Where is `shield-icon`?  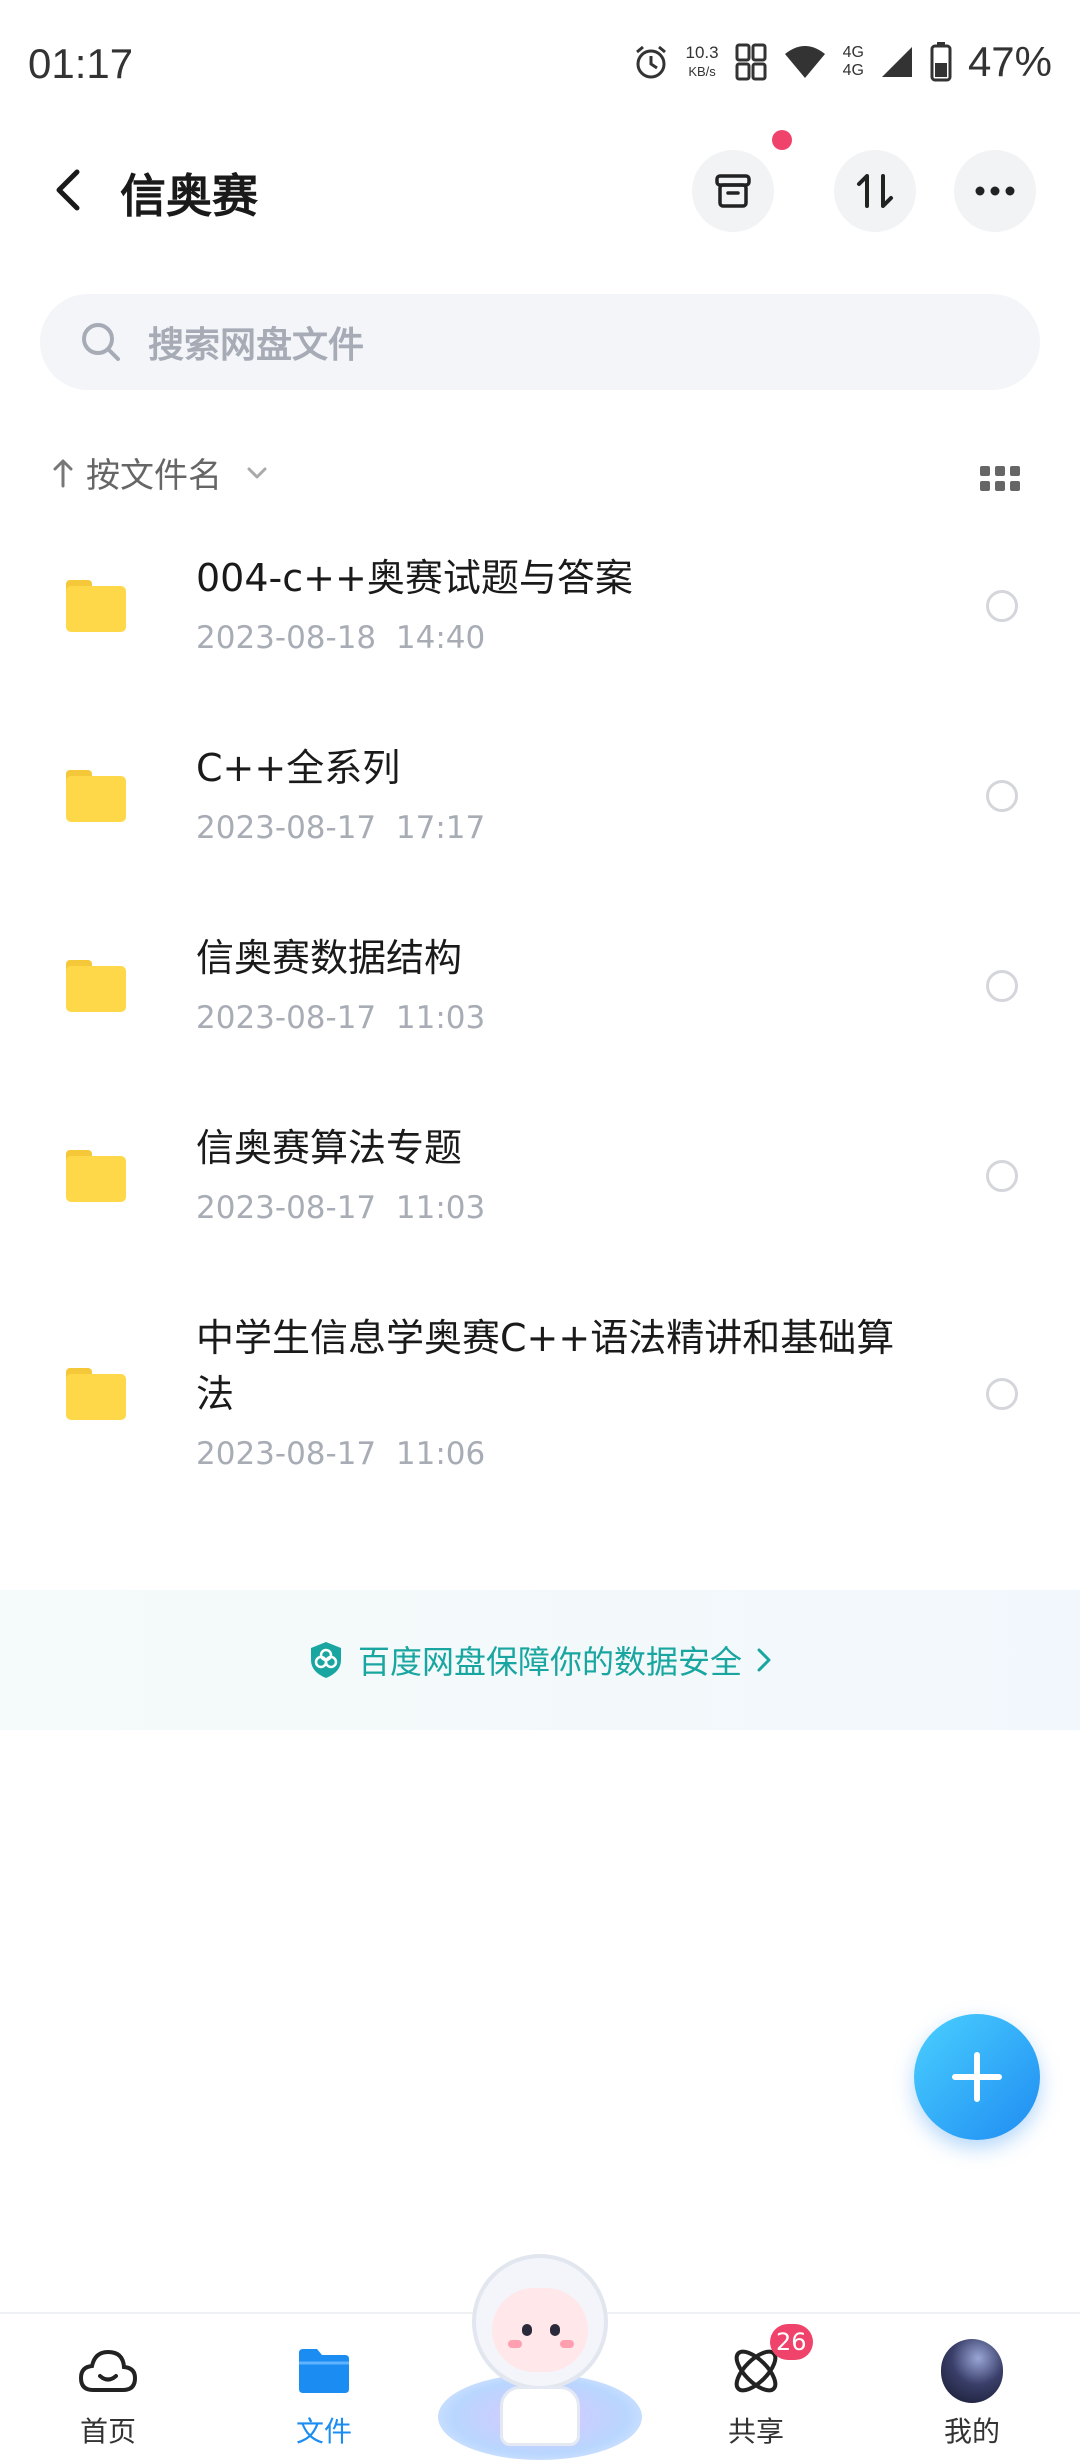 shield-icon is located at coordinates (325, 1660).